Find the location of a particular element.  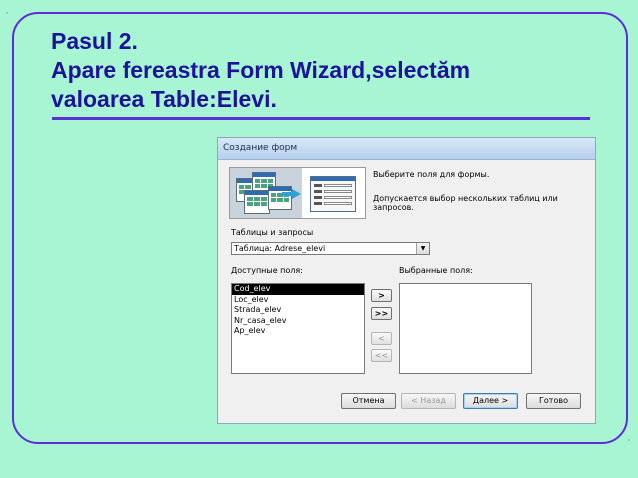

wizard-illustration is located at coordinates (297, 193).